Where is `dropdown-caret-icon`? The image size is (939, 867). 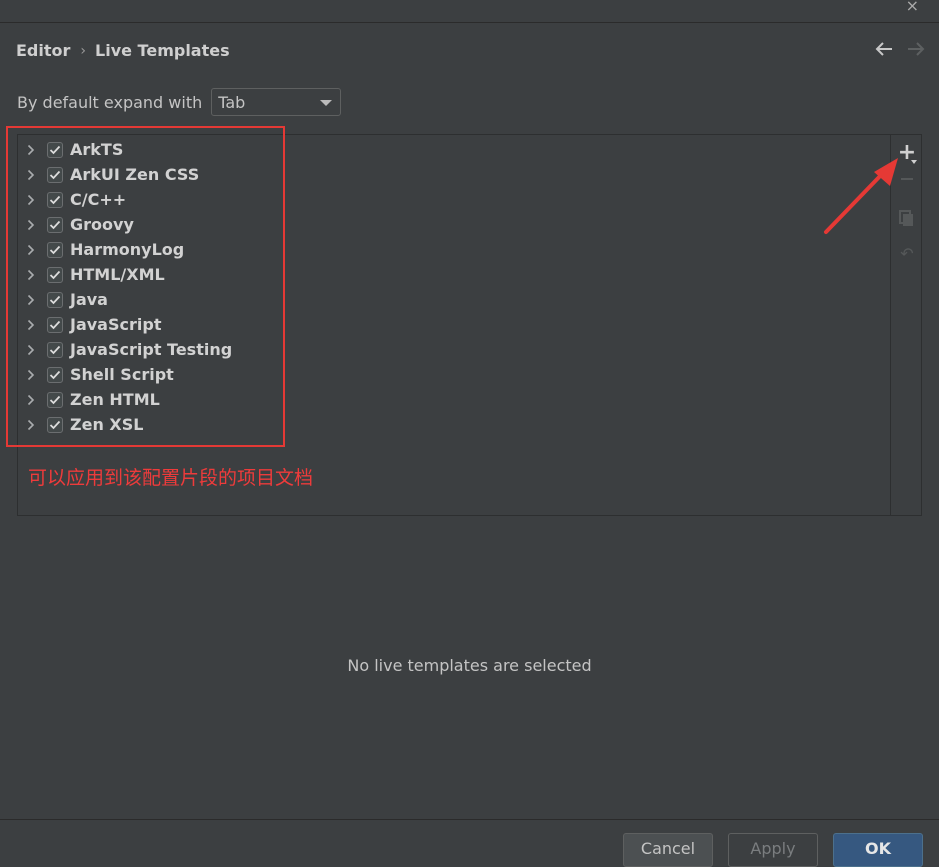 dropdown-caret-icon is located at coordinates (914, 162).